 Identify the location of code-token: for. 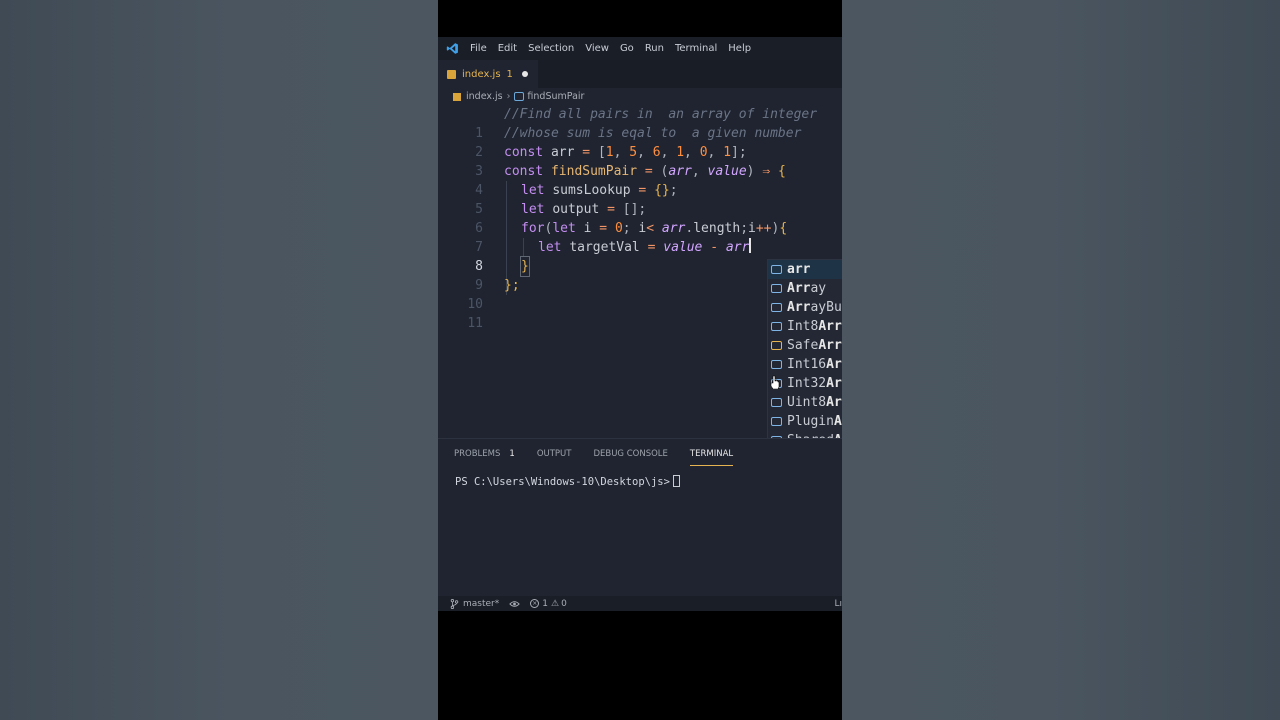
(533, 228).